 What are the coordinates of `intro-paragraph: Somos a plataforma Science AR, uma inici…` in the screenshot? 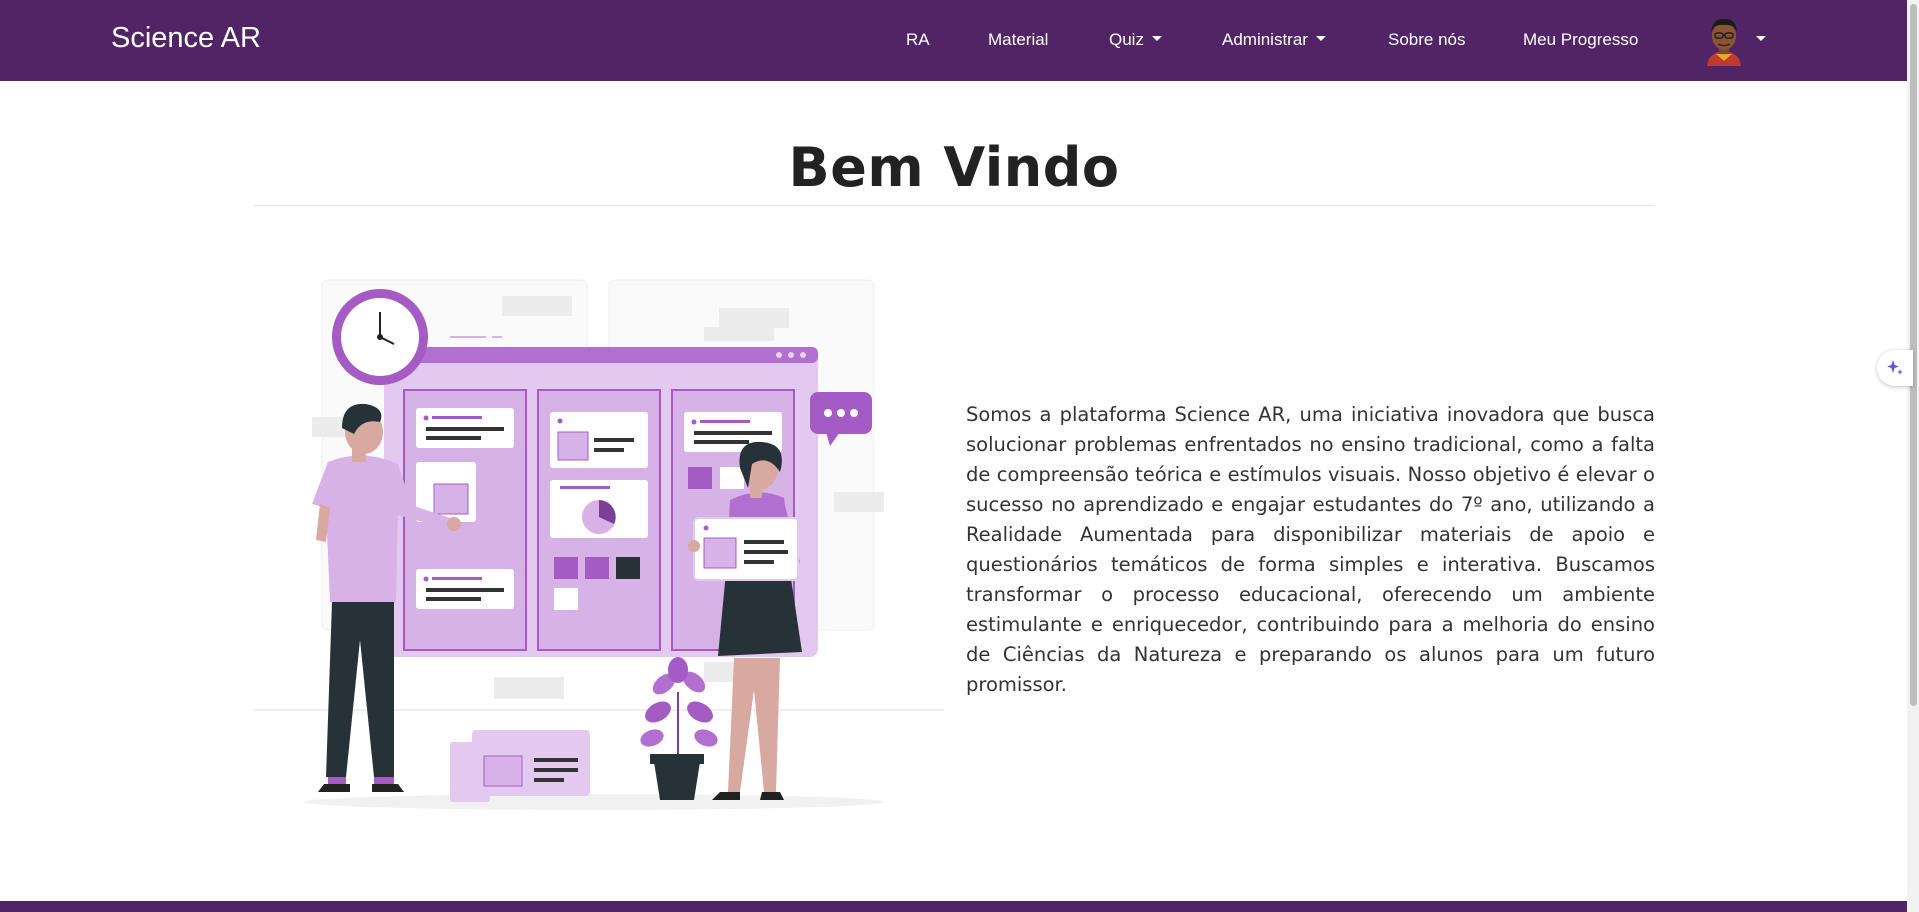 It's located at (1310, 549).